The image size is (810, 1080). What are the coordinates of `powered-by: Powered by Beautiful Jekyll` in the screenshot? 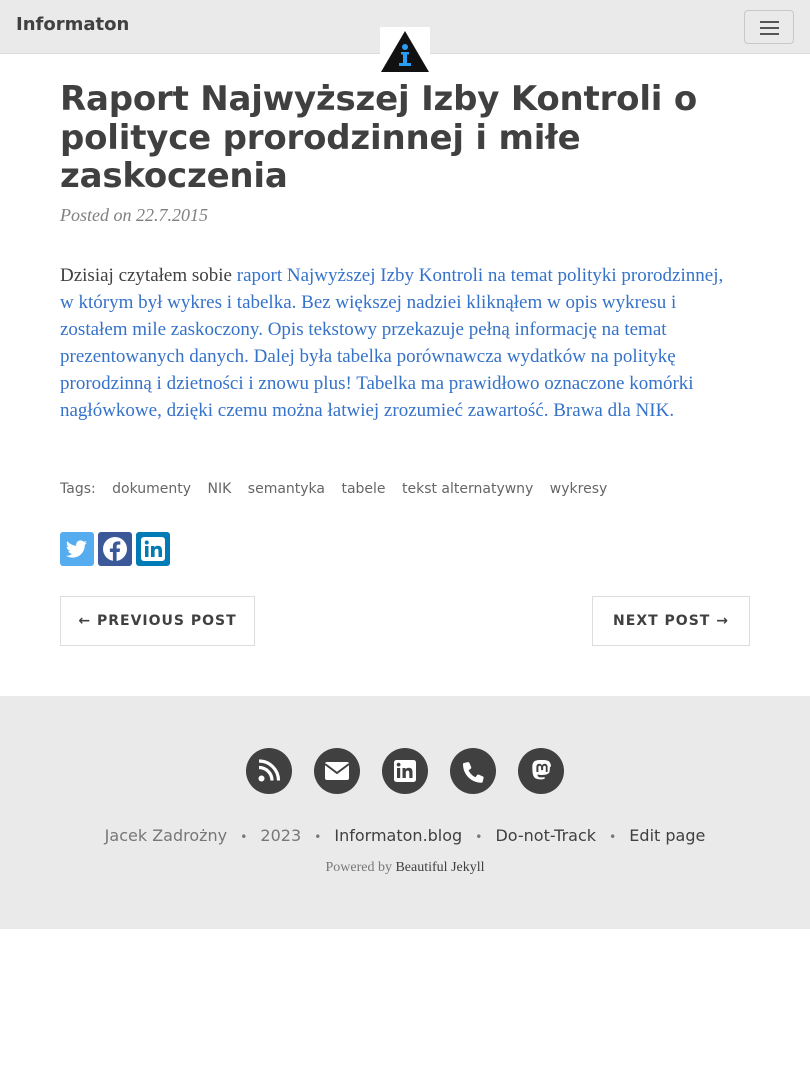 It's located at (405, 868).